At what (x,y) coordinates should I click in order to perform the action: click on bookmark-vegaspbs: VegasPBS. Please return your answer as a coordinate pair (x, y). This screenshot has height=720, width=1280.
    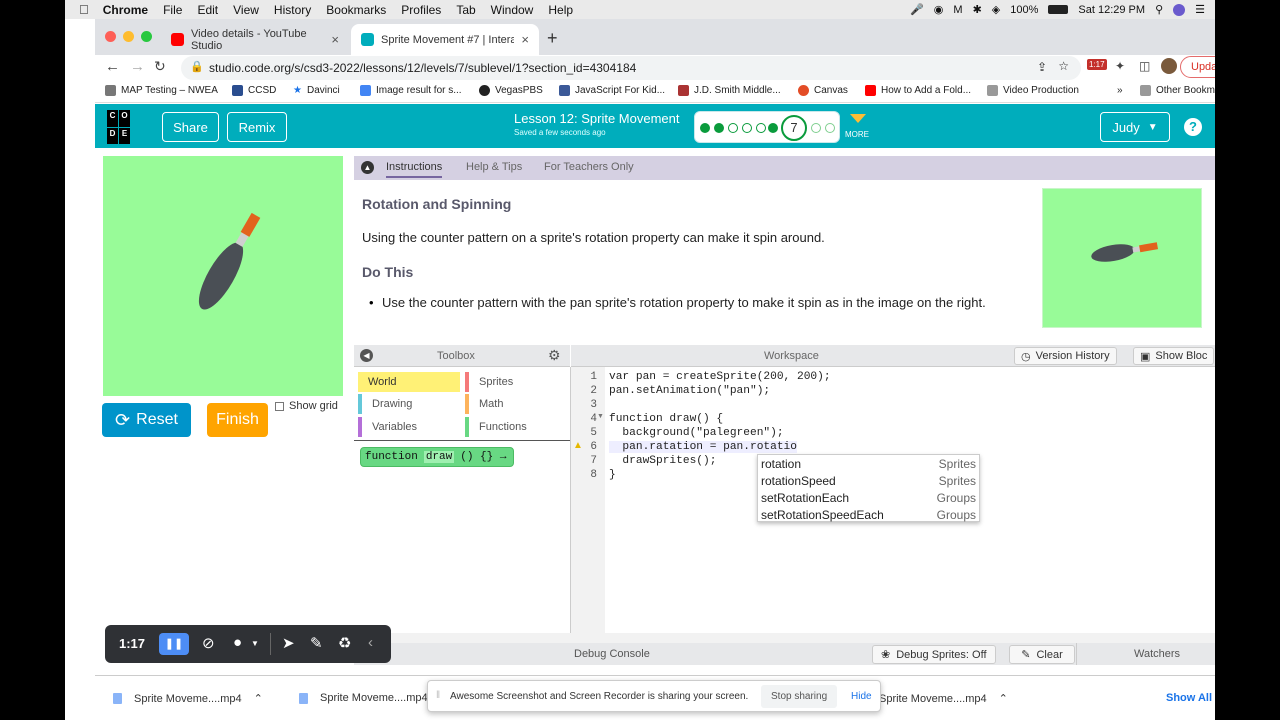
    Looking at the image, I should click on (511, 90).